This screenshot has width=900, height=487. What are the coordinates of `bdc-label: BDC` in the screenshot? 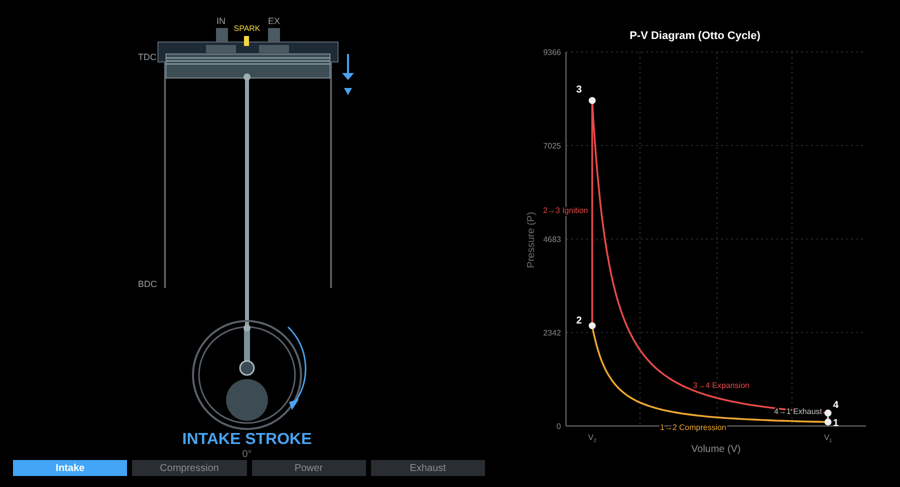 It's located at (148, 284).